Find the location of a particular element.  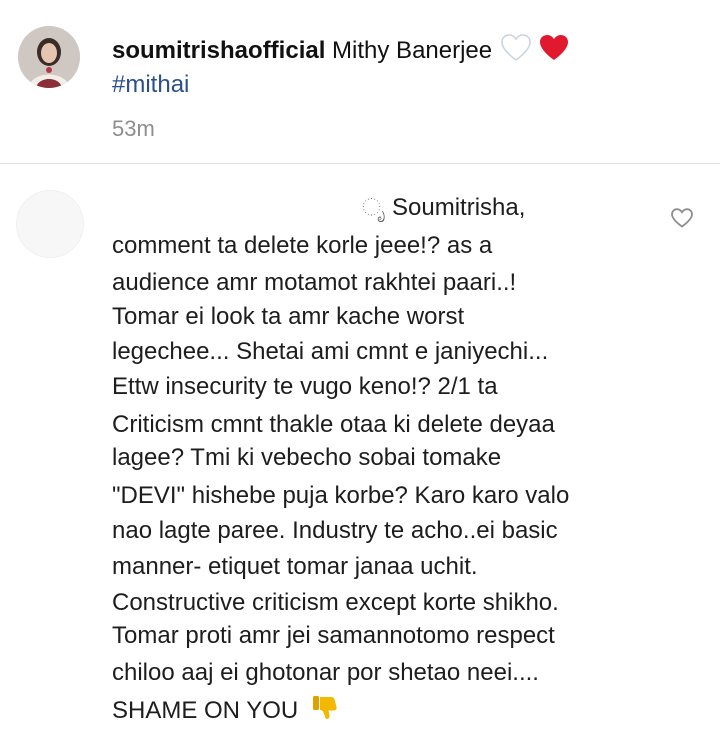

comment-line: manner- etiquet tomar janaa uchit. is located at coordinates (295, 566).